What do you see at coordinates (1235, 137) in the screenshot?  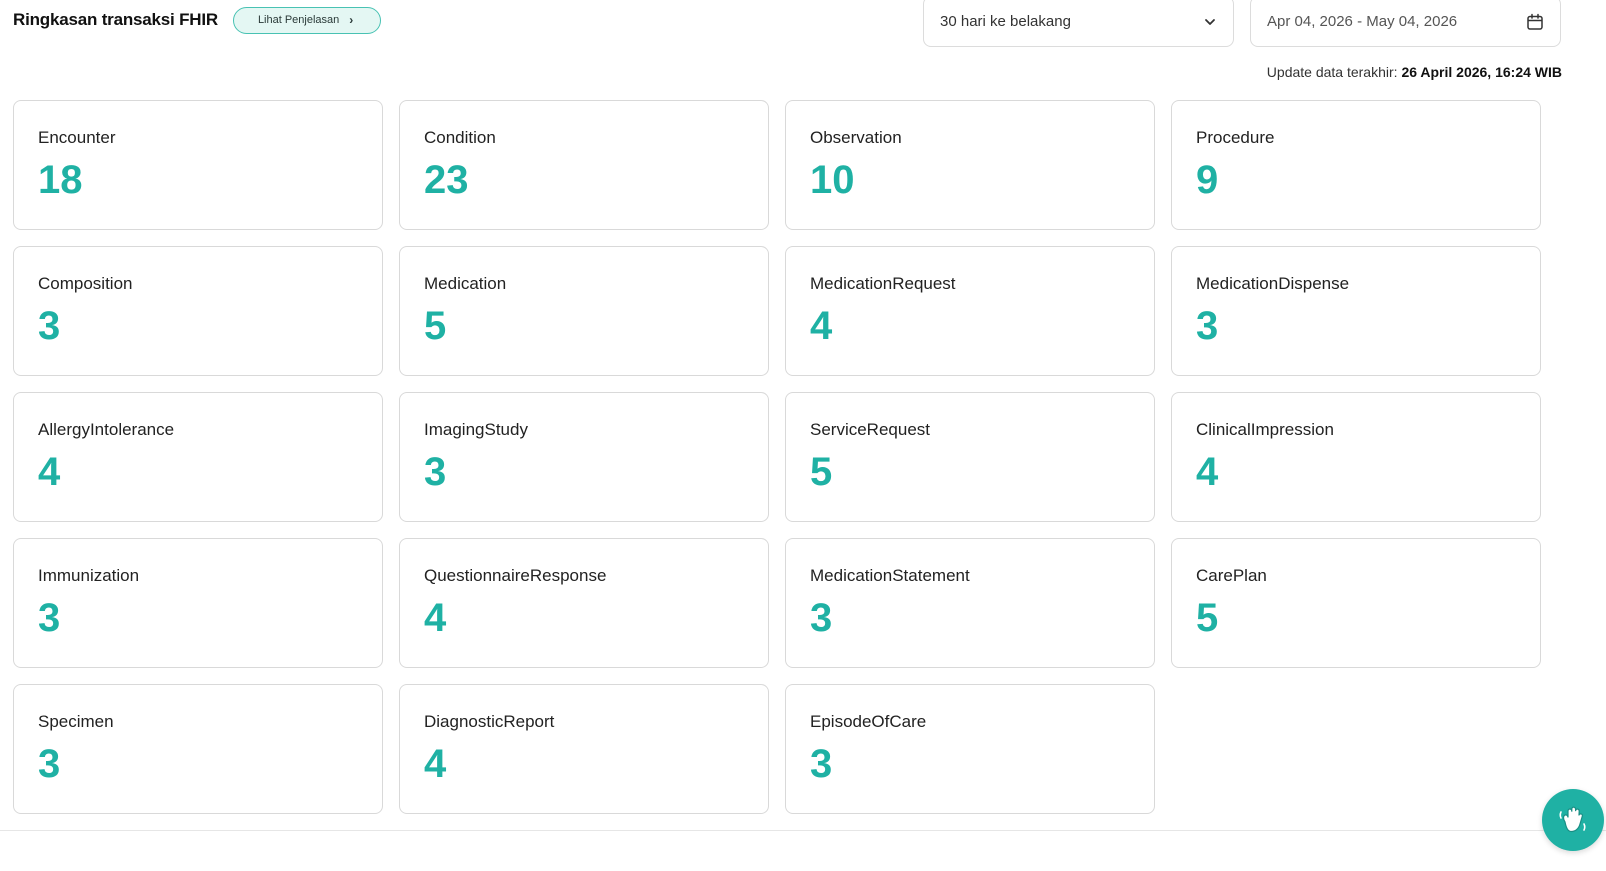 I see `card-label: Procedure` at bounding box center [1235, 137].